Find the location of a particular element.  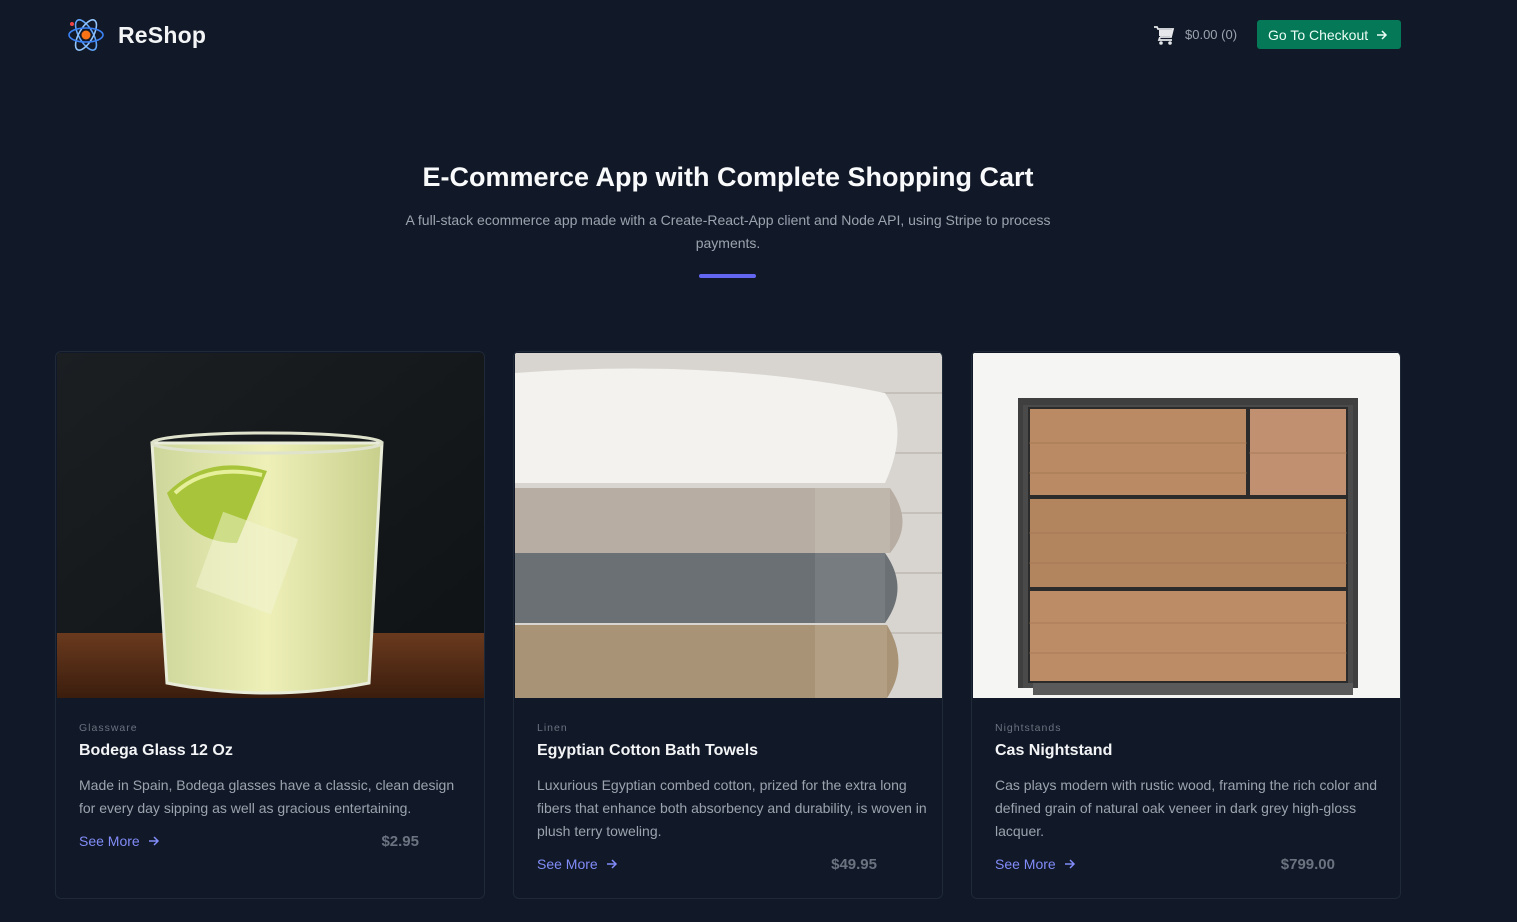

checkout-button-label: Go To Checkout is located at coordinates (1318, 34).